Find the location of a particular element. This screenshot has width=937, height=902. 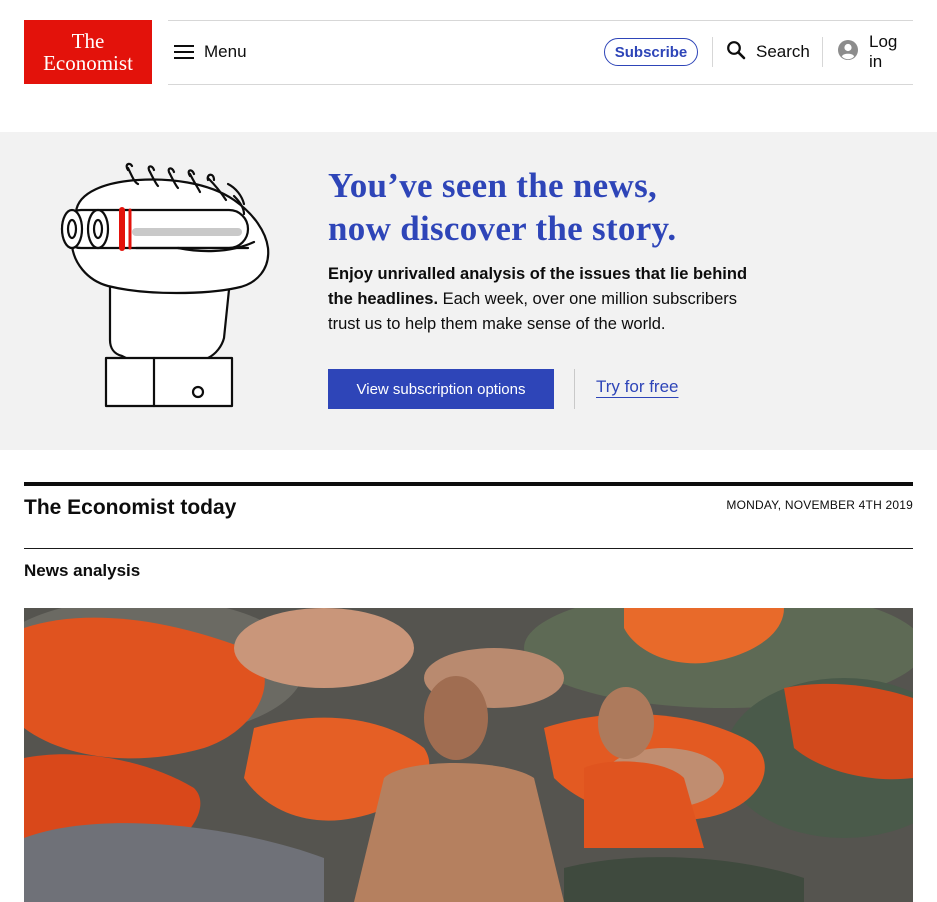

section-top-rule is located at coordinates (468, 484).